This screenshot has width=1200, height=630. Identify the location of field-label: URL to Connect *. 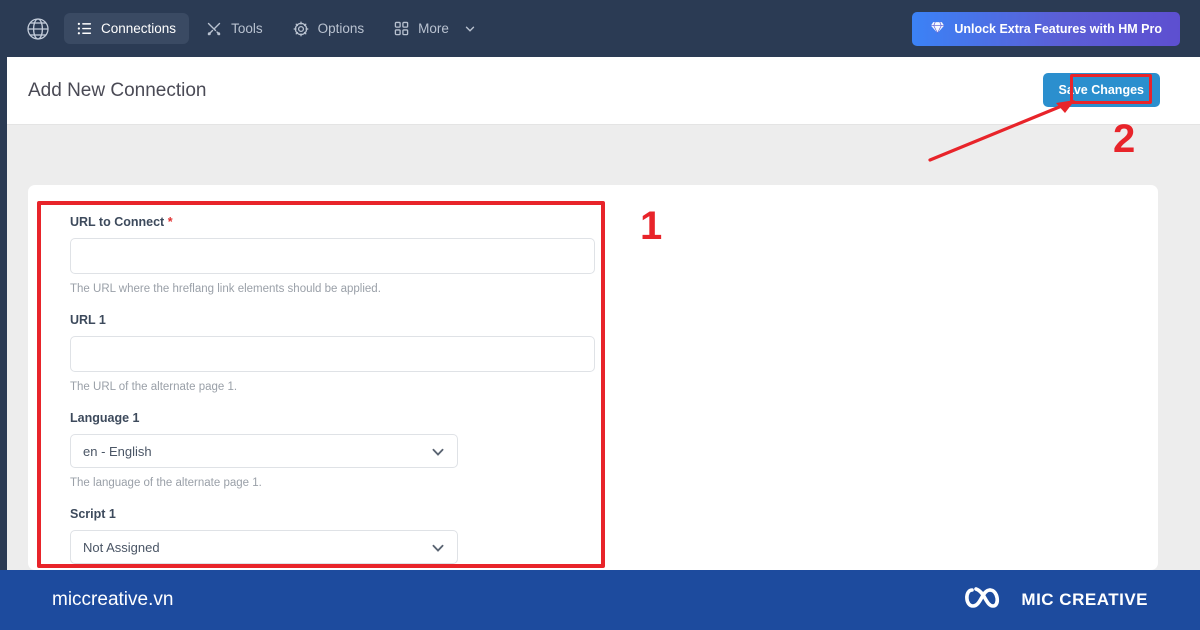
(329, 222).